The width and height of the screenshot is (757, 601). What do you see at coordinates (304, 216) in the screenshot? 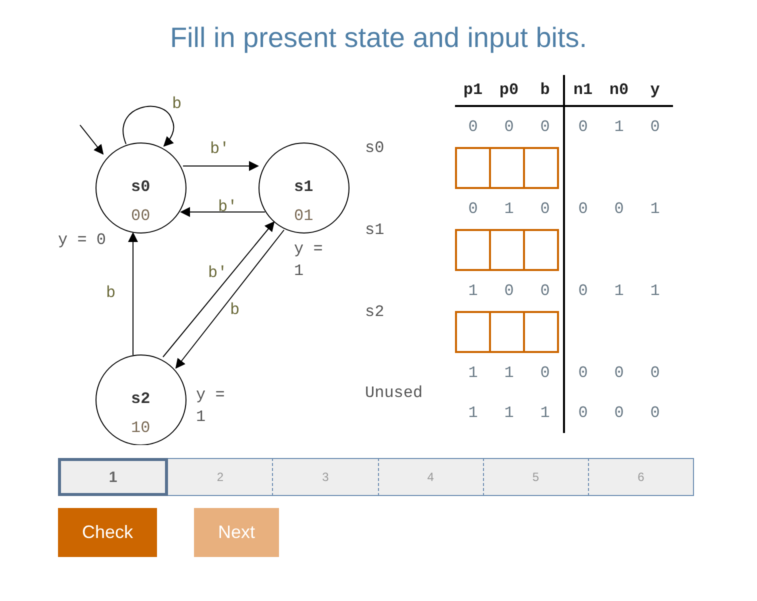
I see `state-code: 01` at bounding box center [304, 216].